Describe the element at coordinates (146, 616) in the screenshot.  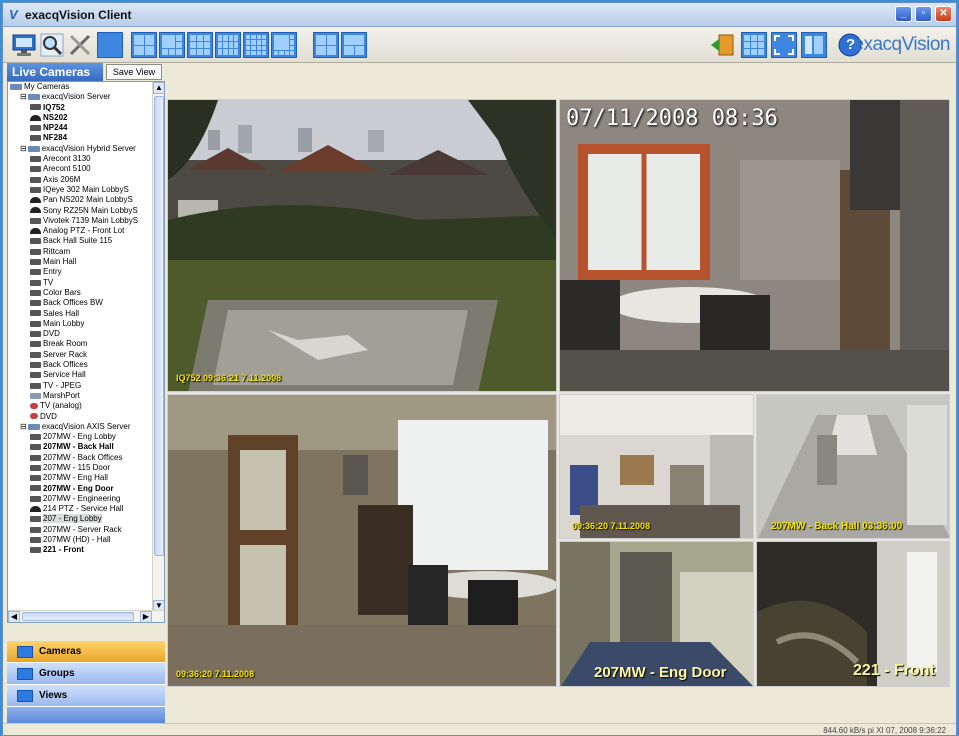
I see `scroll-right-icon: ▶` at that location.